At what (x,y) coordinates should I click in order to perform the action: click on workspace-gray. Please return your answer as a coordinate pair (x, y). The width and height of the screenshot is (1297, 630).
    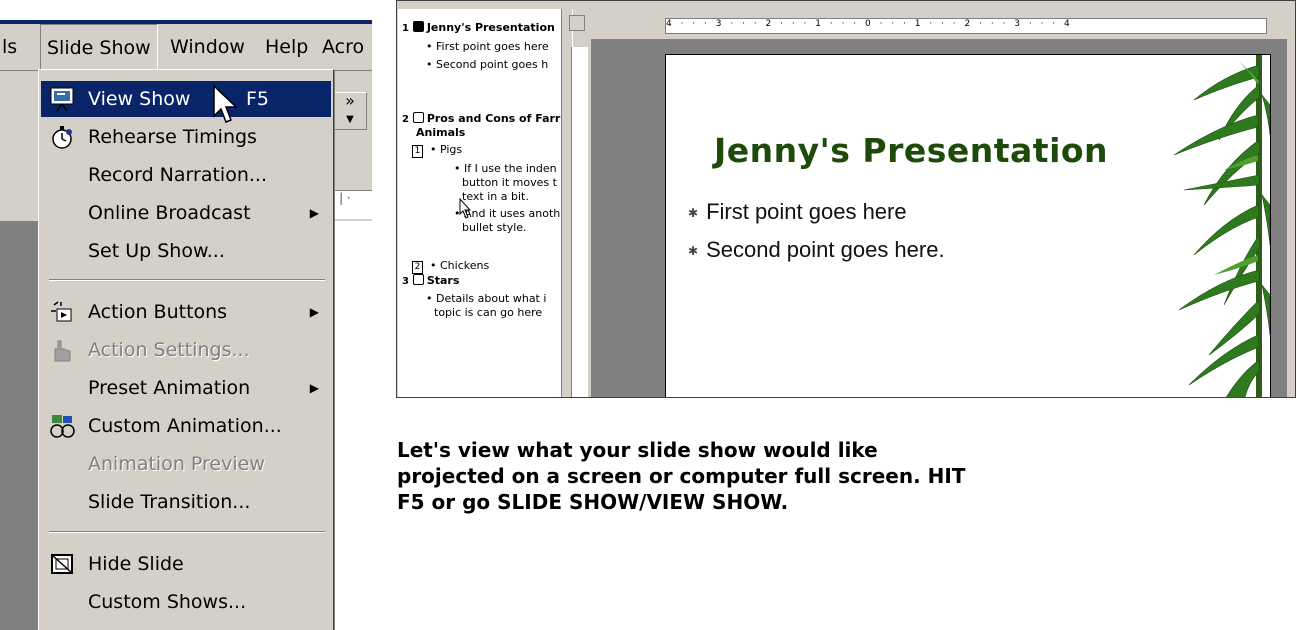
    Looking at the image, I should click on (20, 425).